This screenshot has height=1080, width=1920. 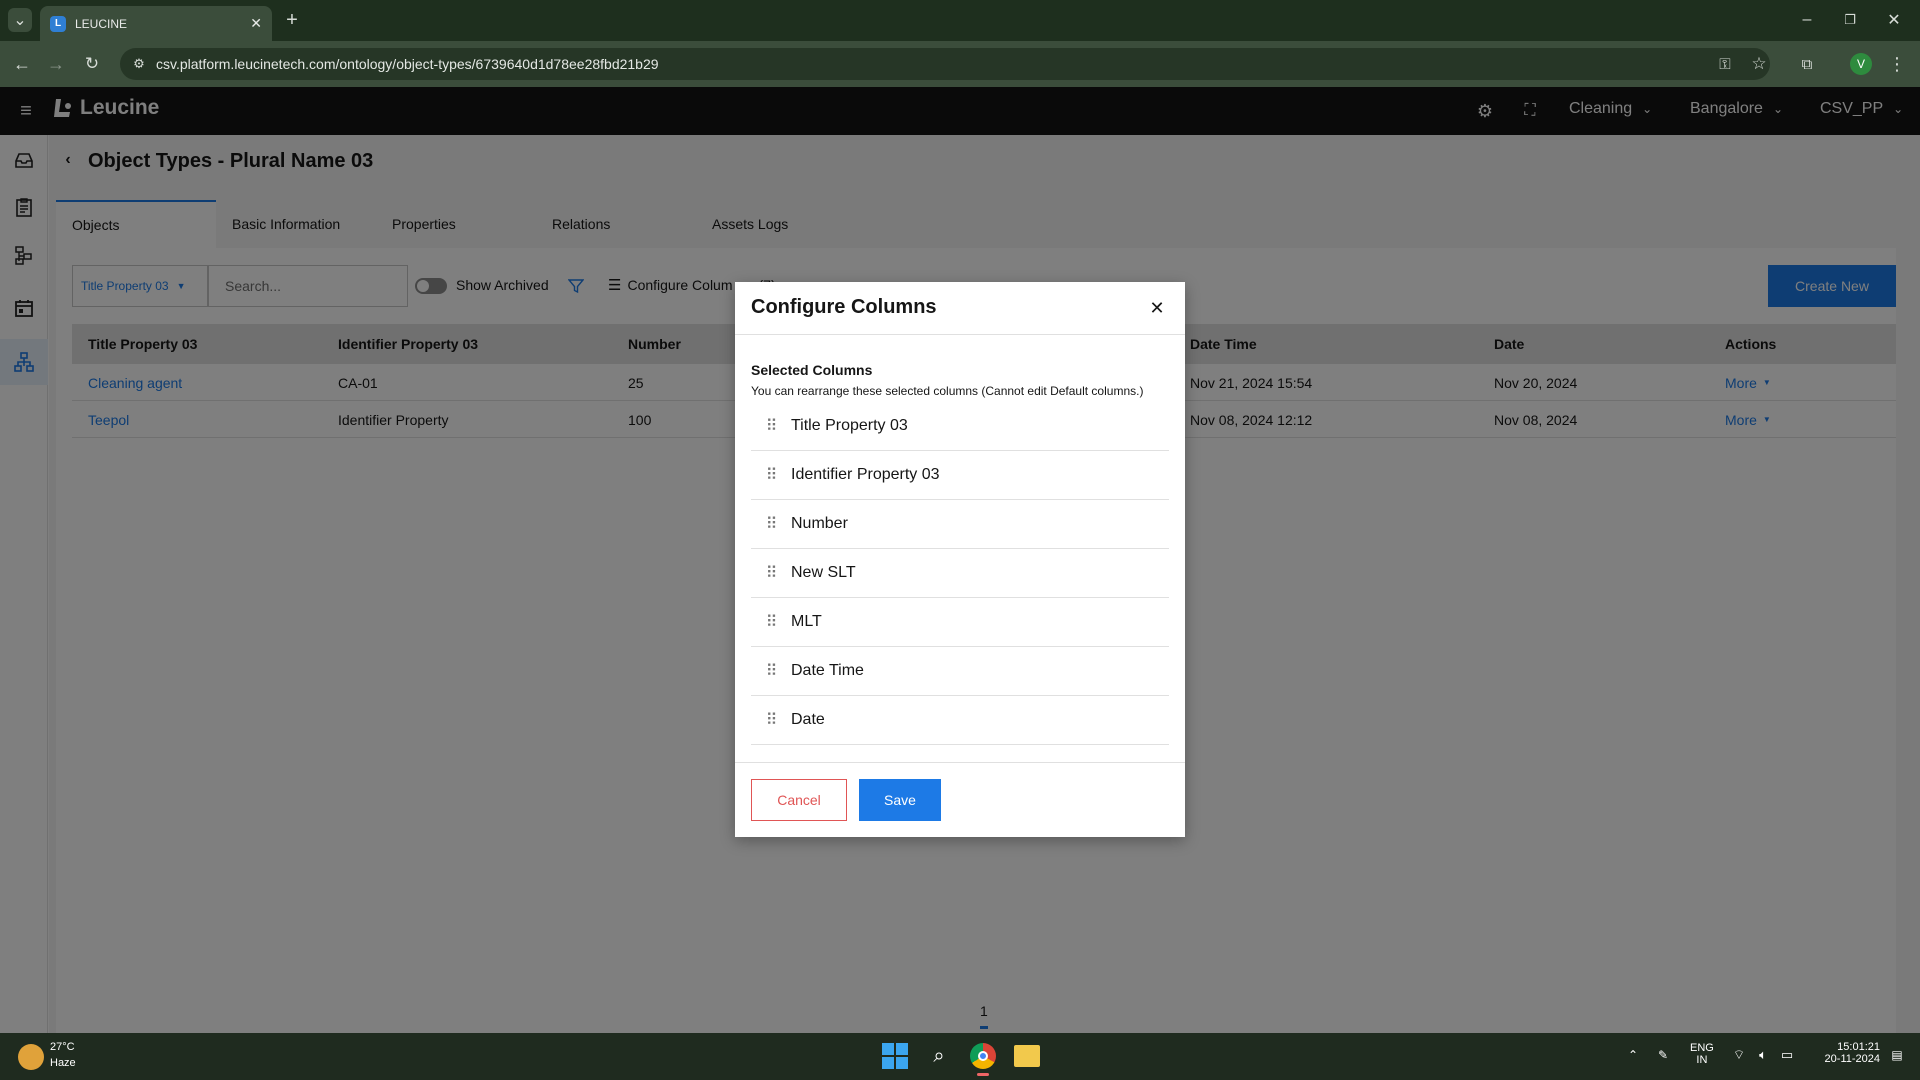 I want to click on column-row-mlt: ⠿ MLT, so click(x=960, y=622).